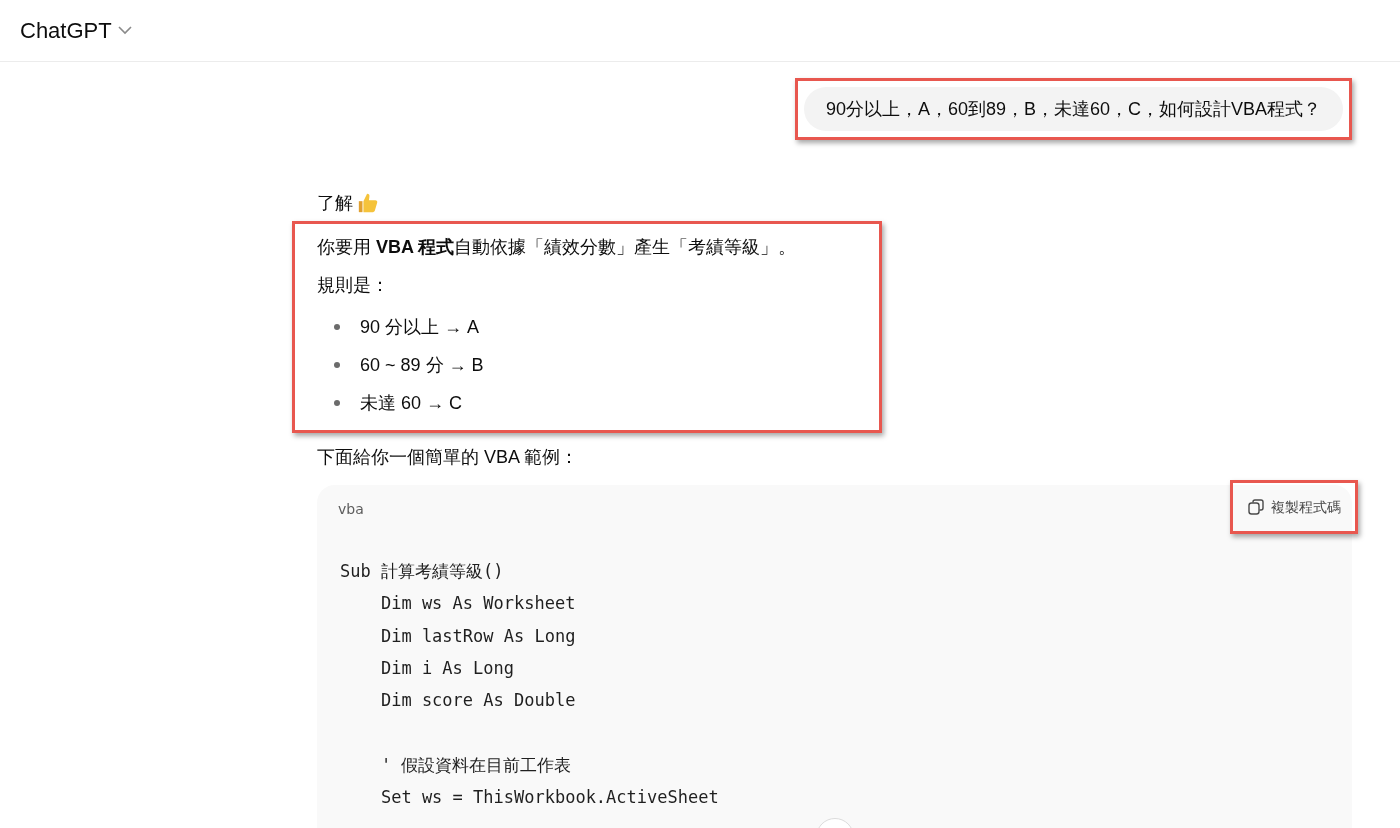  I want to click on reply-text: 了解, so click(335, 203).